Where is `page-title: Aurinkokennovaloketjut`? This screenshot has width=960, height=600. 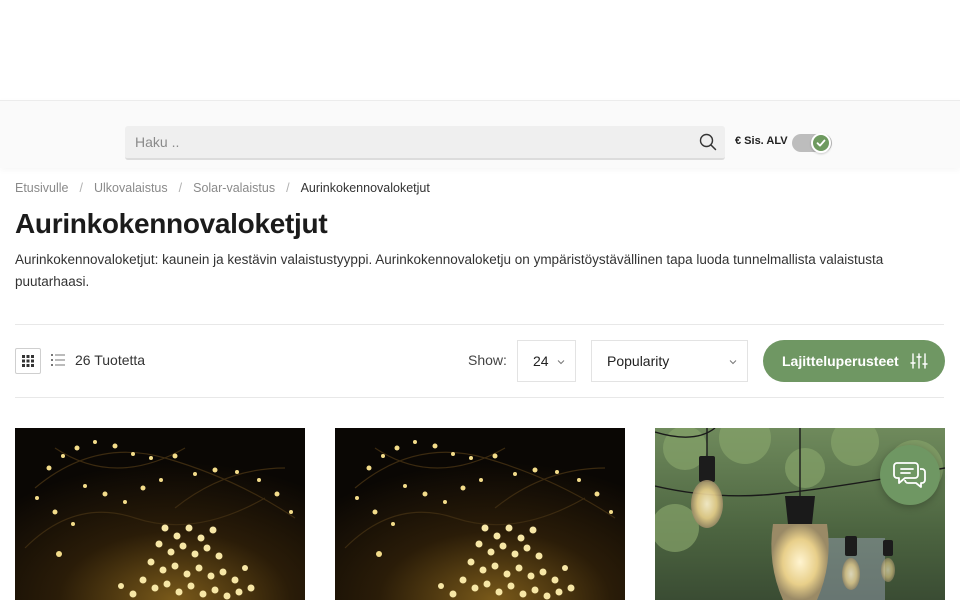
page-title: Aurinkokennovaloketjut is located at coordinates (171, 223).